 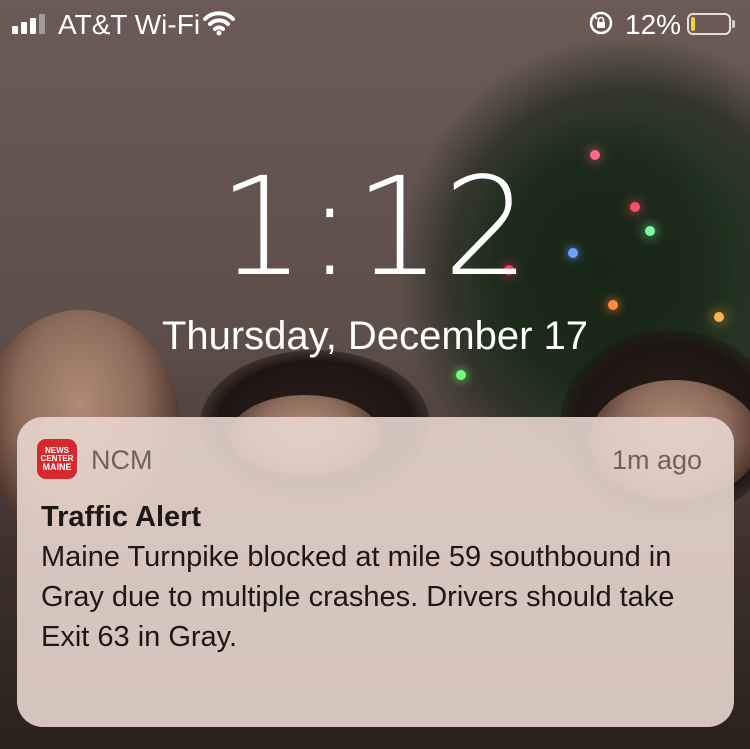 What do you see at coordinates (122, 460) in the screenshot?
I see `notification-app-name: NCM` at bounding box center [122, 460].